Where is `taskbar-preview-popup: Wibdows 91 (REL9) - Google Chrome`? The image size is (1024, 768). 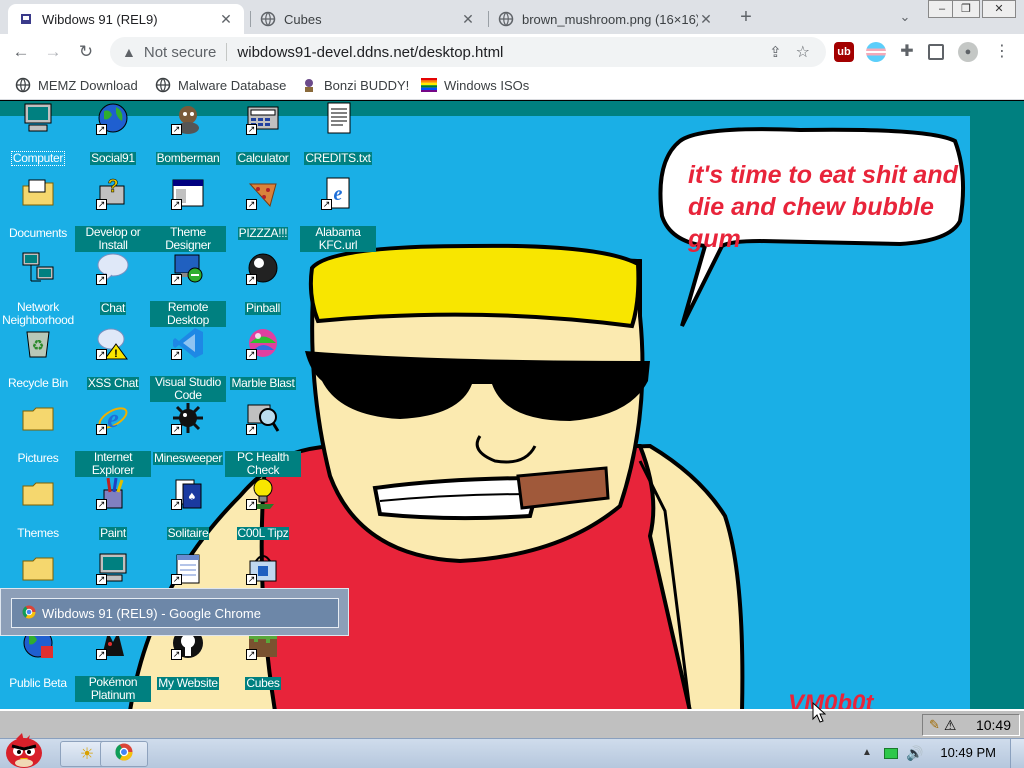 taskbar-preview-popup: Wibdows 91 (REL9) - Google Chrome is located at coordinates (174, 612).